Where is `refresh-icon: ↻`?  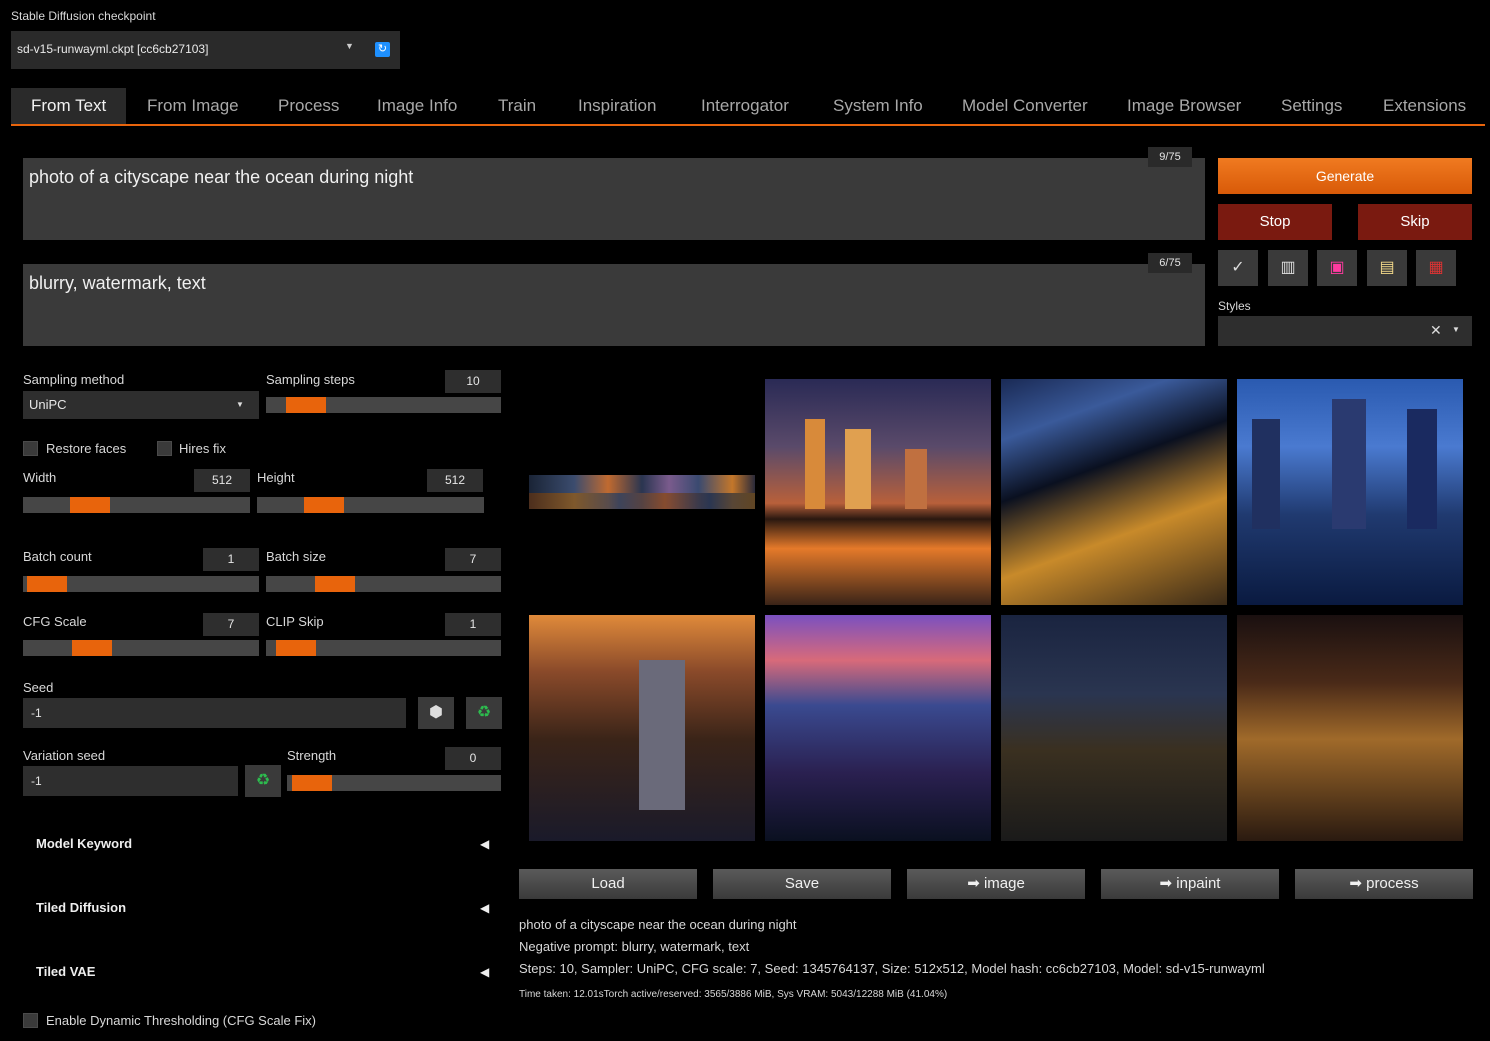 refresh-icon: ↻ is located at coordinates (382, 49).